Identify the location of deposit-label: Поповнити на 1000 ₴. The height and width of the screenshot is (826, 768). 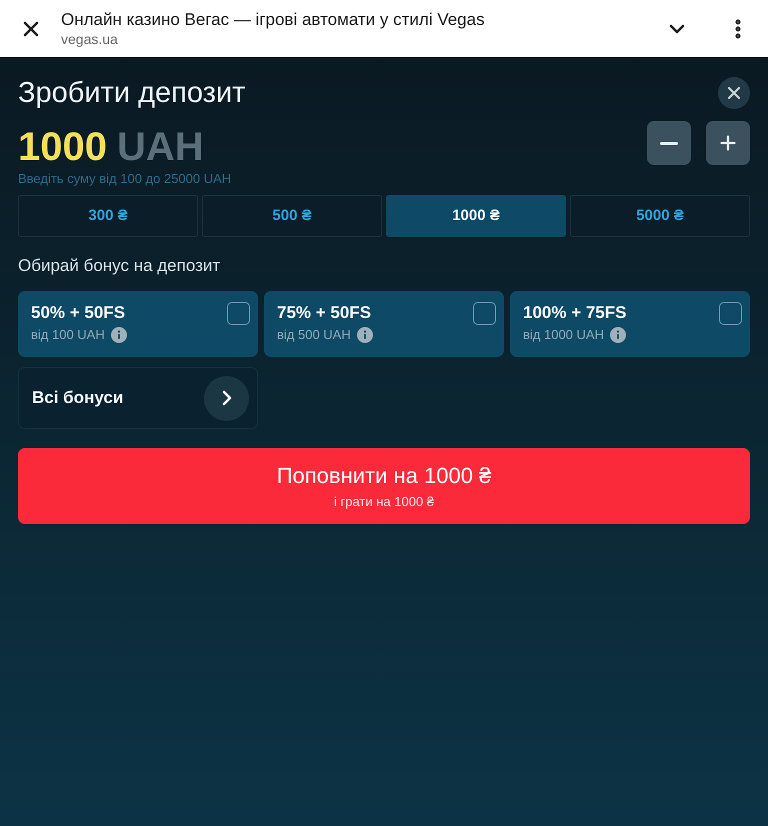
(384, 476).